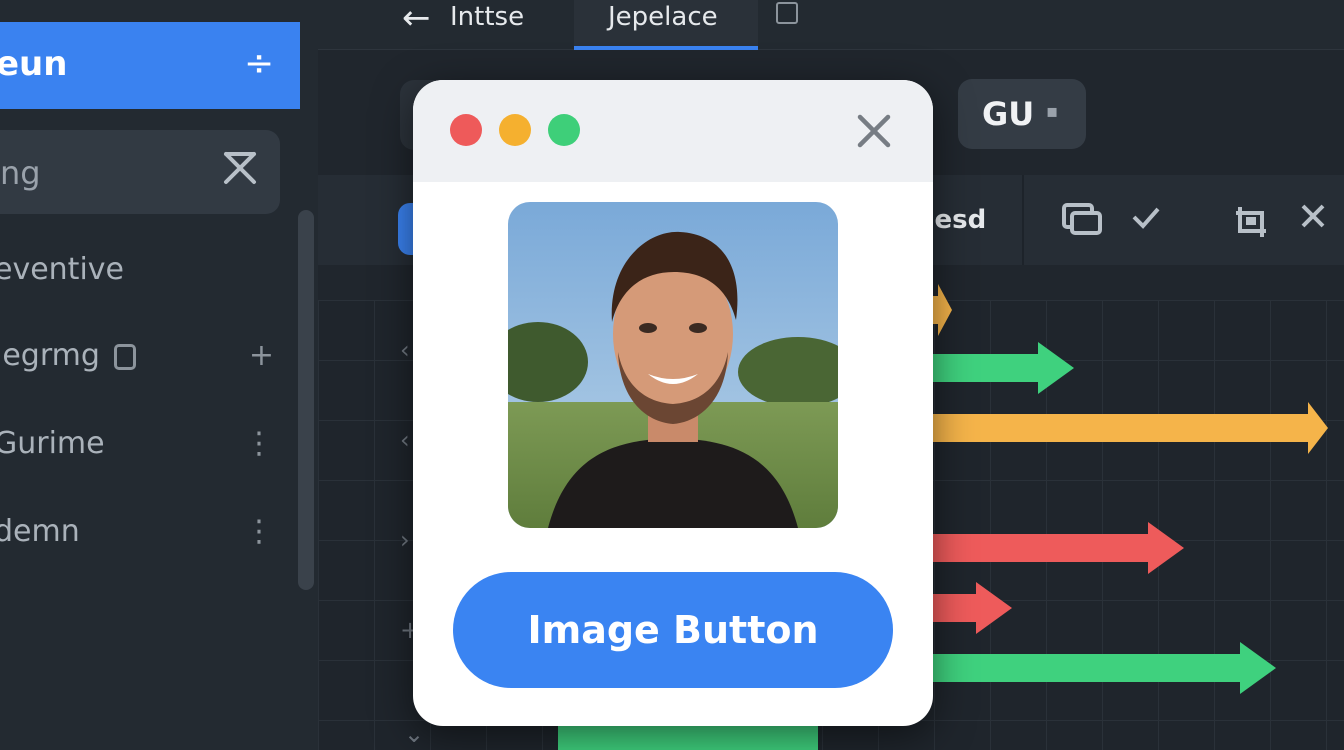 Image resolution: width=1344 pixels, height=750 pixels. I want to click on tab-bar: ← Inttse Jepelace, so click(831, 25).